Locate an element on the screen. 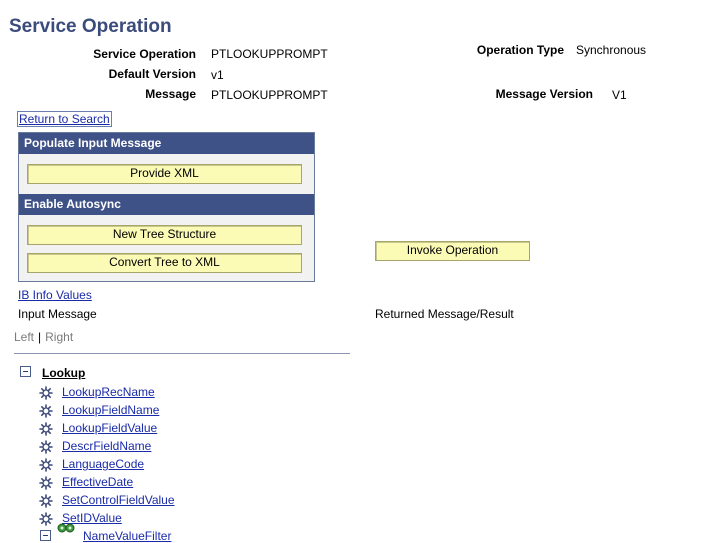 The image size is (710, 543). tree-item: DescrFieldName is located at coordinates (95, 446).